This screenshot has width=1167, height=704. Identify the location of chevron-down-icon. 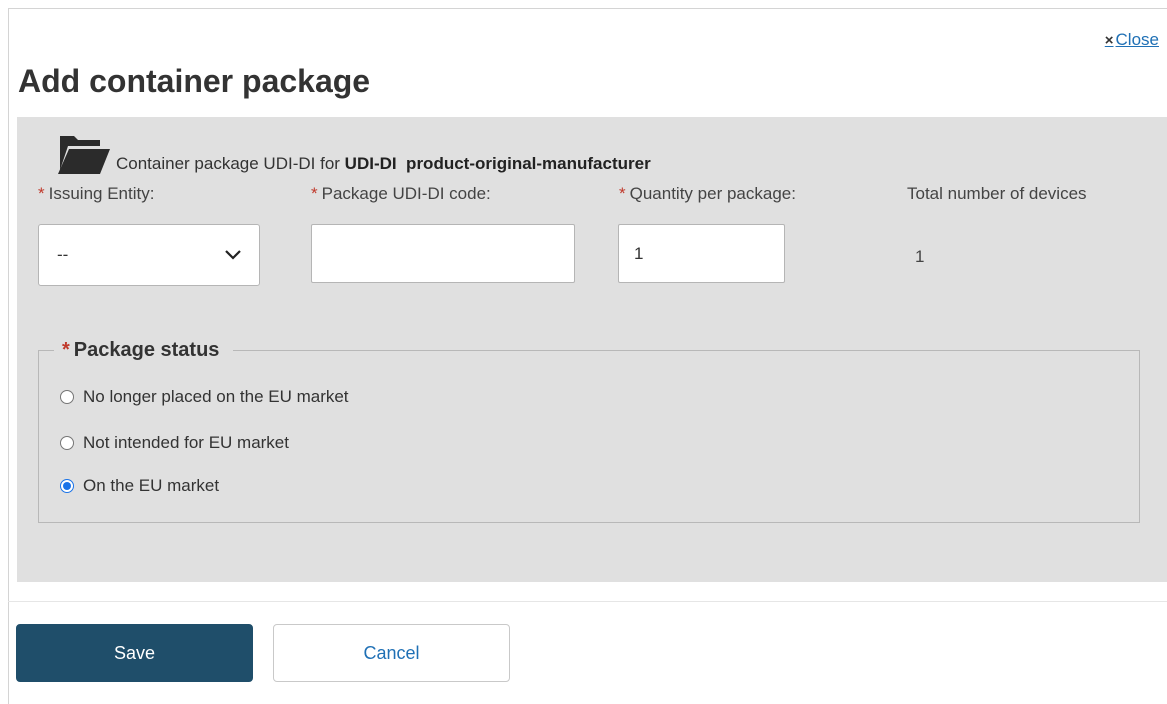
(233, 255).